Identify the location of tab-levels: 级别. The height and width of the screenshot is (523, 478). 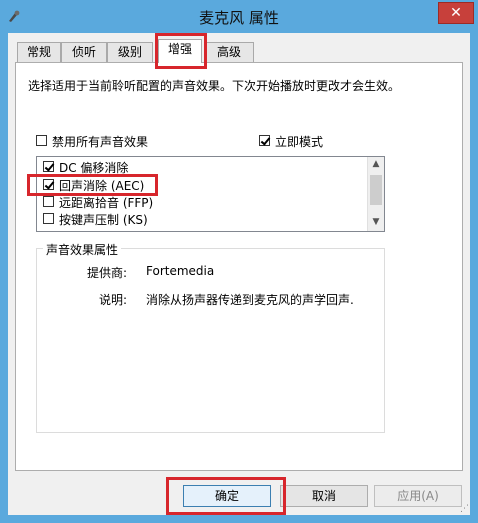
(130, 52).